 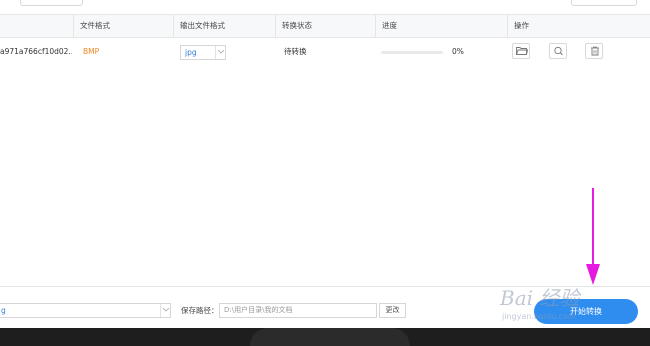 I want to click on save-path-input: D:\用户目录\我的文档, so click(x=298, y=310).